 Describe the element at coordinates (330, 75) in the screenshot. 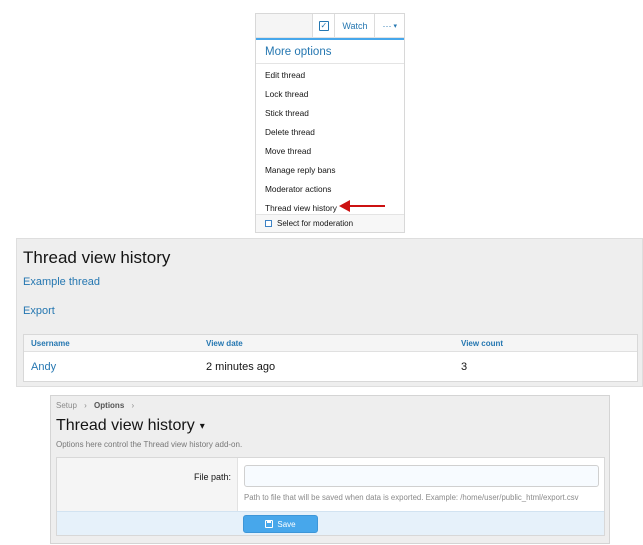

I see `menu-item-edit-thread: Edit thread` at that location.